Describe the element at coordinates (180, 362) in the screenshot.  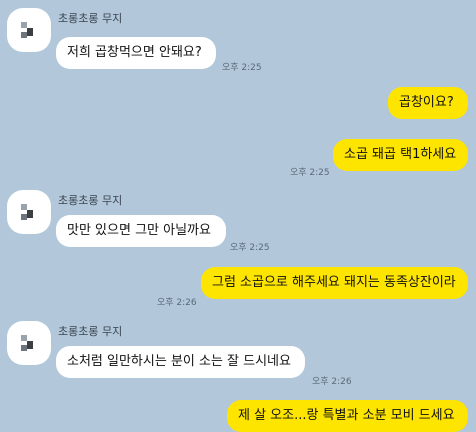
I see `incoming-message: 소처럼 일만하시는 분이 소는 잘 드시네요` at that location.